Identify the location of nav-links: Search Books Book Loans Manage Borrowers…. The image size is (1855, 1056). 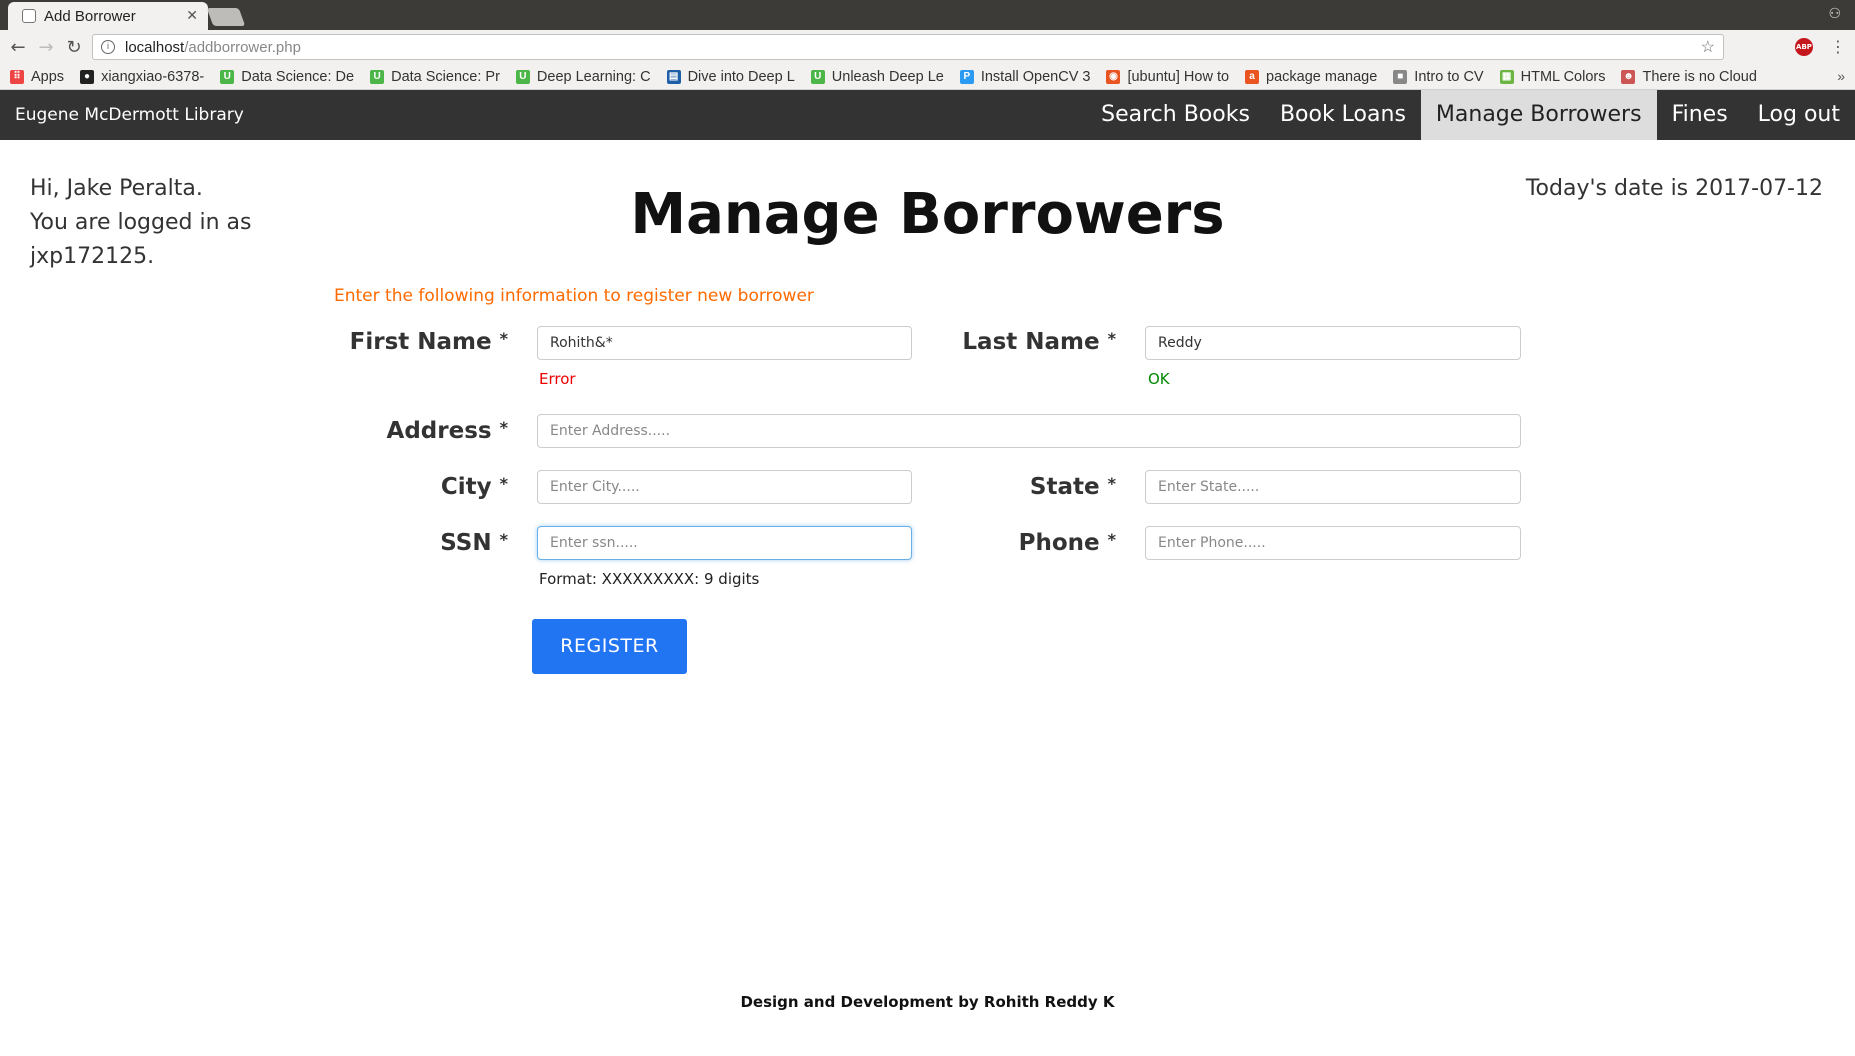
(1470, 115).